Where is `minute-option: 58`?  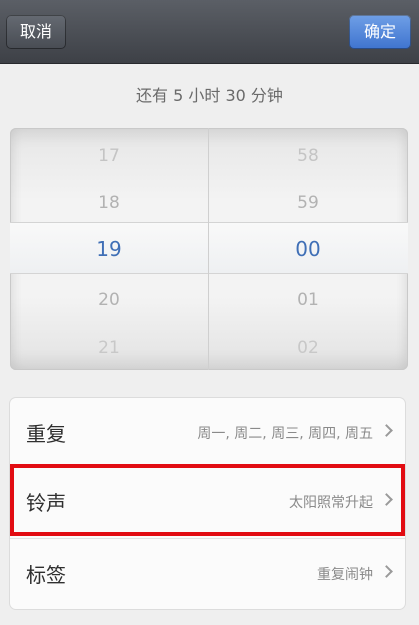
minute-option: 58 is located at coordinates (308, 156).